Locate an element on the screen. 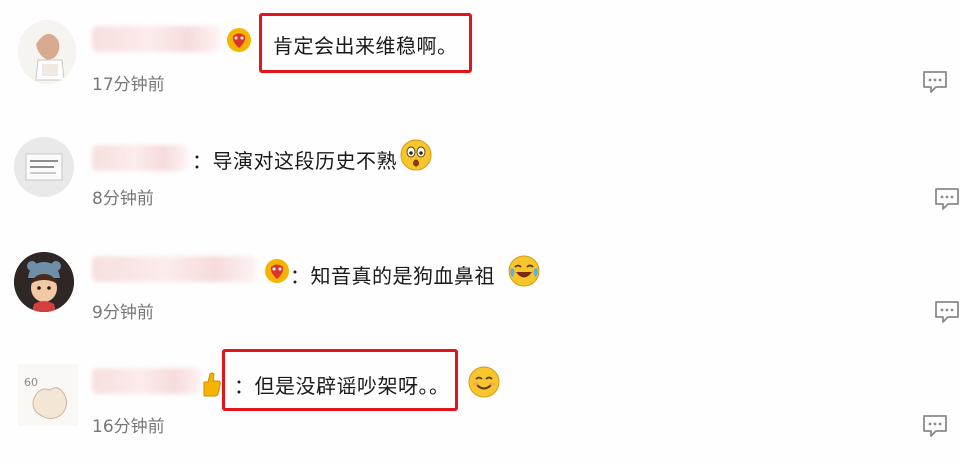 This screenshot has width=960, height=462. avatar: 60 is located at coordinates (48, 395).